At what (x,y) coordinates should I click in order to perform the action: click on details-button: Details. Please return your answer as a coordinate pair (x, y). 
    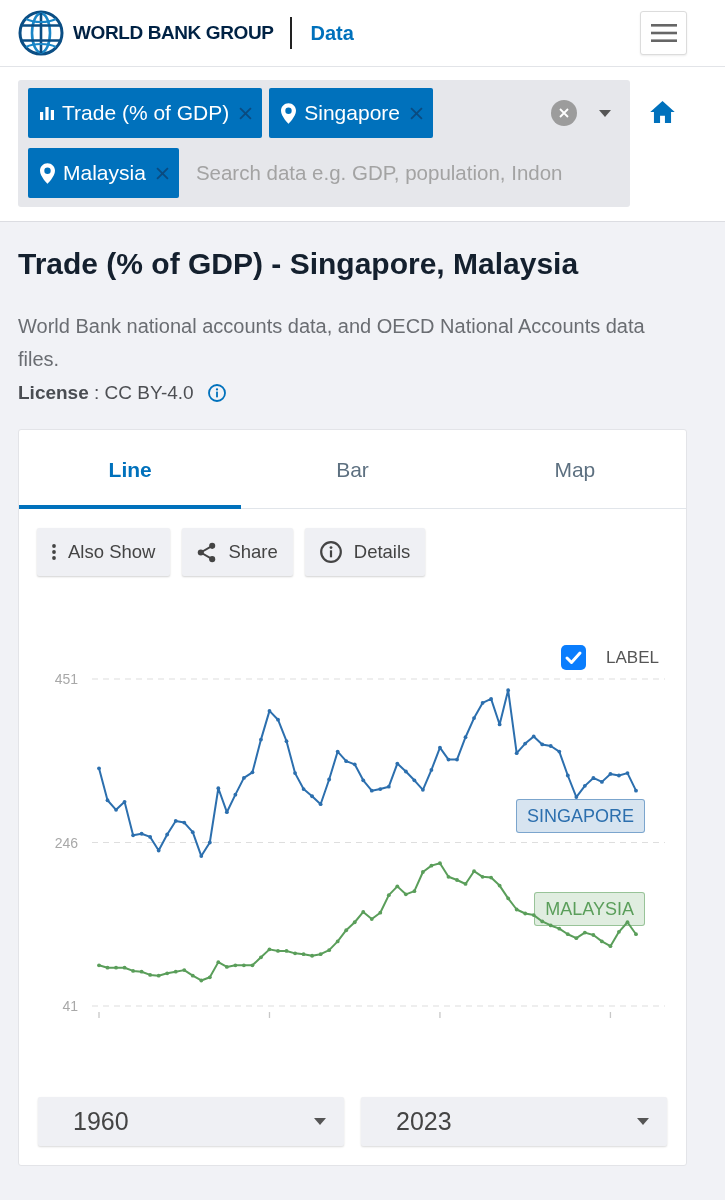
    Looking at the image, I should click on (365, 552).